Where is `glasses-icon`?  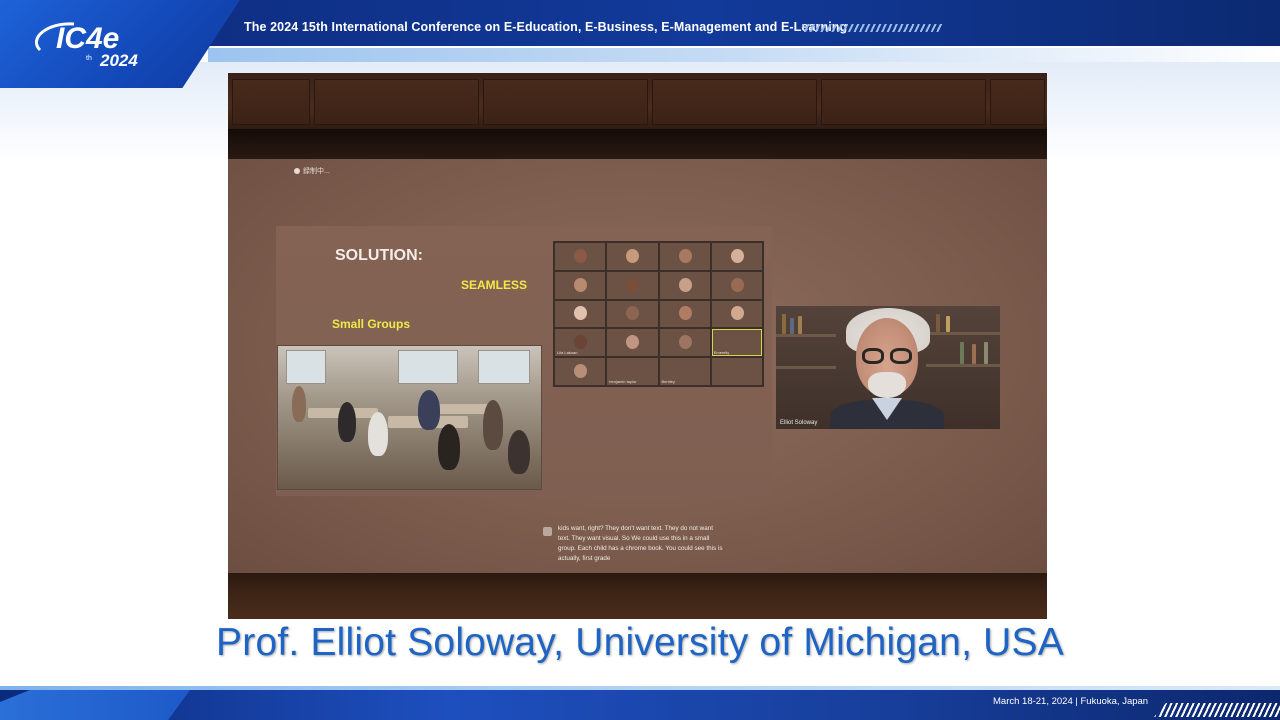 glasses-icon is located at coordinates (888, 356).